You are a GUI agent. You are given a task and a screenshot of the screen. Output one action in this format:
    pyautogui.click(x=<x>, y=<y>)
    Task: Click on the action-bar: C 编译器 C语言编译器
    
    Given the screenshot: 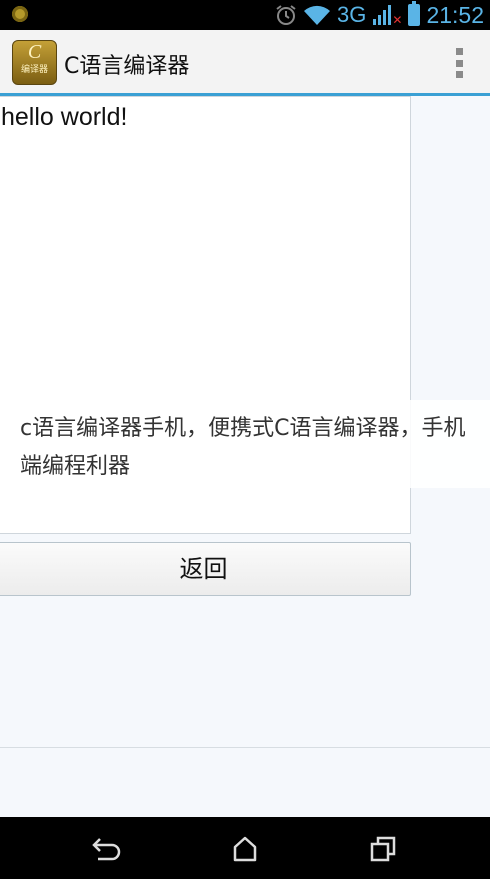 What is the action you would take?
    pyautogui.click(x=245, y=63)
    